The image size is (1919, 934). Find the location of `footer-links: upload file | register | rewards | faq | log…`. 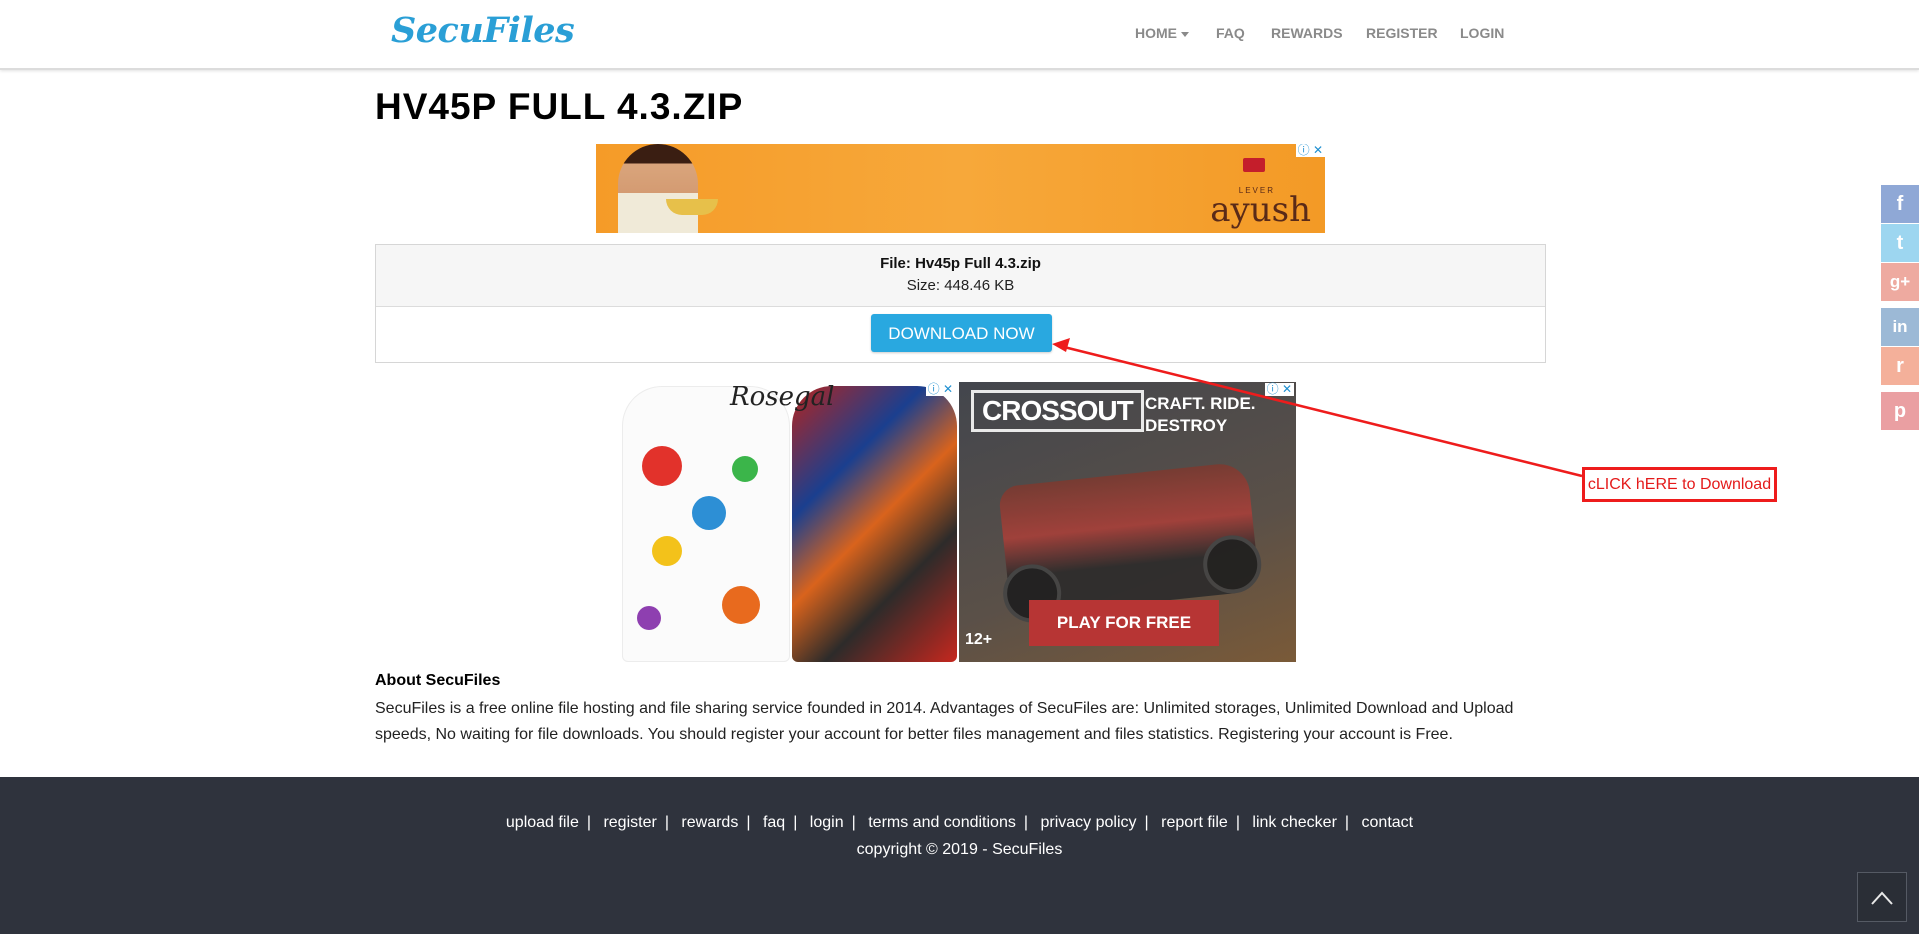

footer-links: upload file | register | rewards | faq | log… is located at coordinates (959, 823).